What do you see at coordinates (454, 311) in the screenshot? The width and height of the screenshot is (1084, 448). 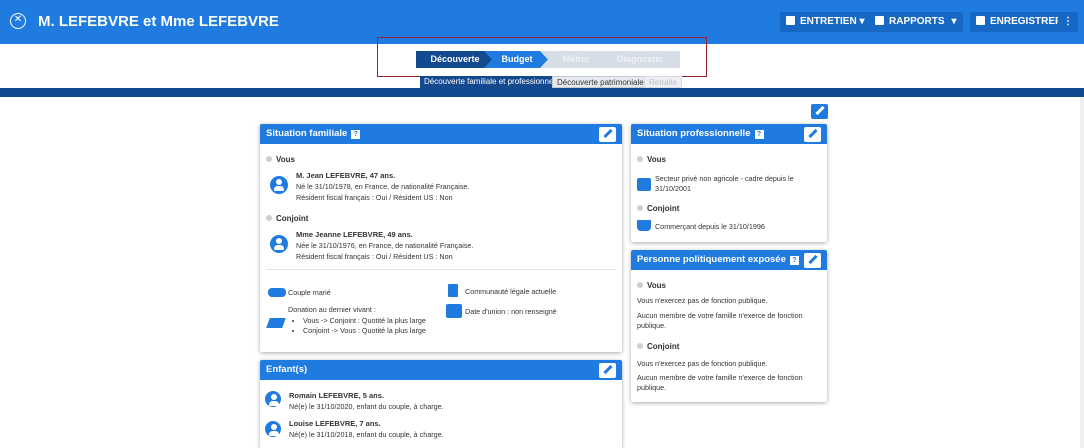 I see `calendar-people-icon` at bounding box center [454, 311].